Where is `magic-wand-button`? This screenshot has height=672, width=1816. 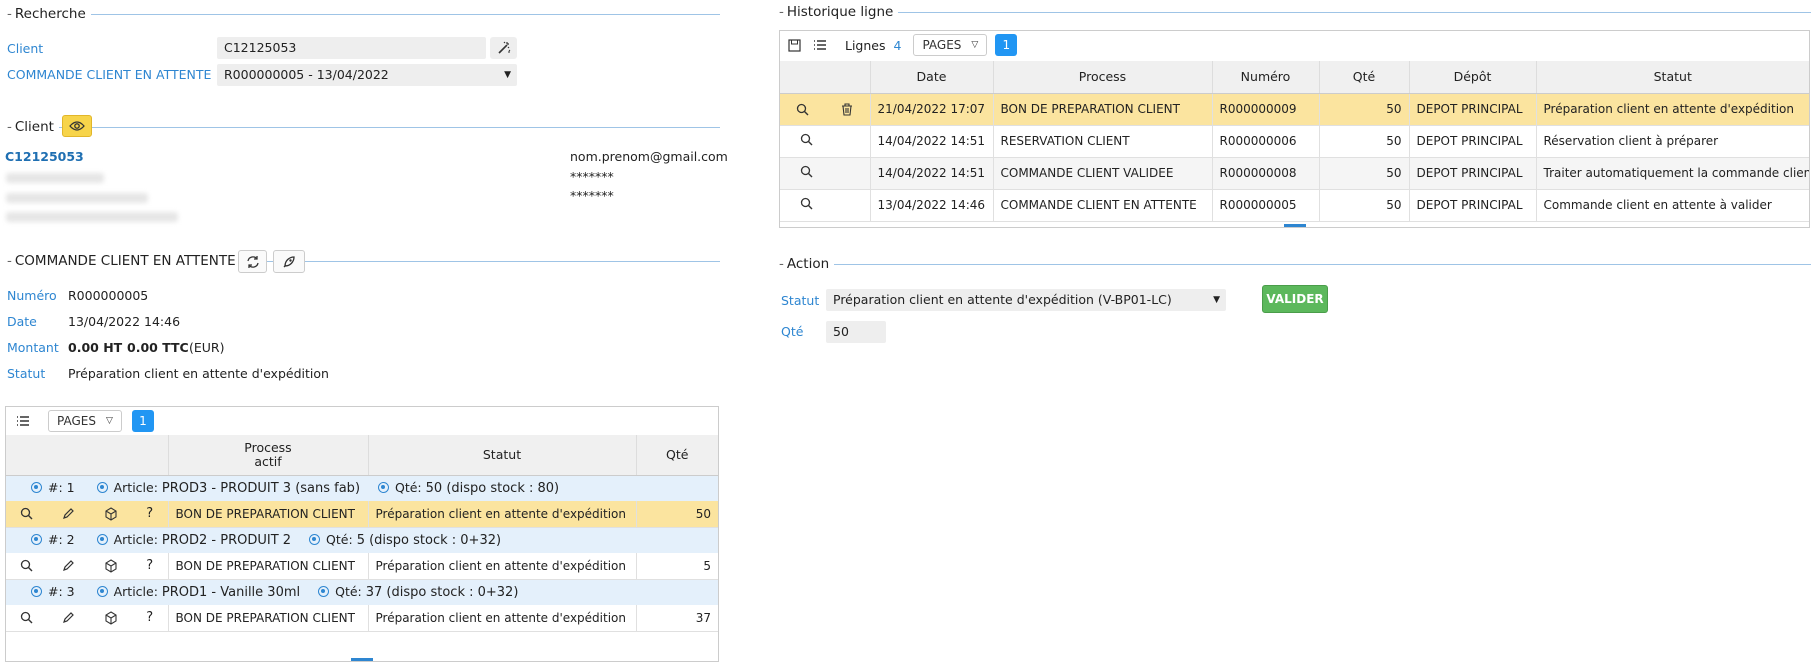
magic-wand-button is located at coordinates (503, 48).